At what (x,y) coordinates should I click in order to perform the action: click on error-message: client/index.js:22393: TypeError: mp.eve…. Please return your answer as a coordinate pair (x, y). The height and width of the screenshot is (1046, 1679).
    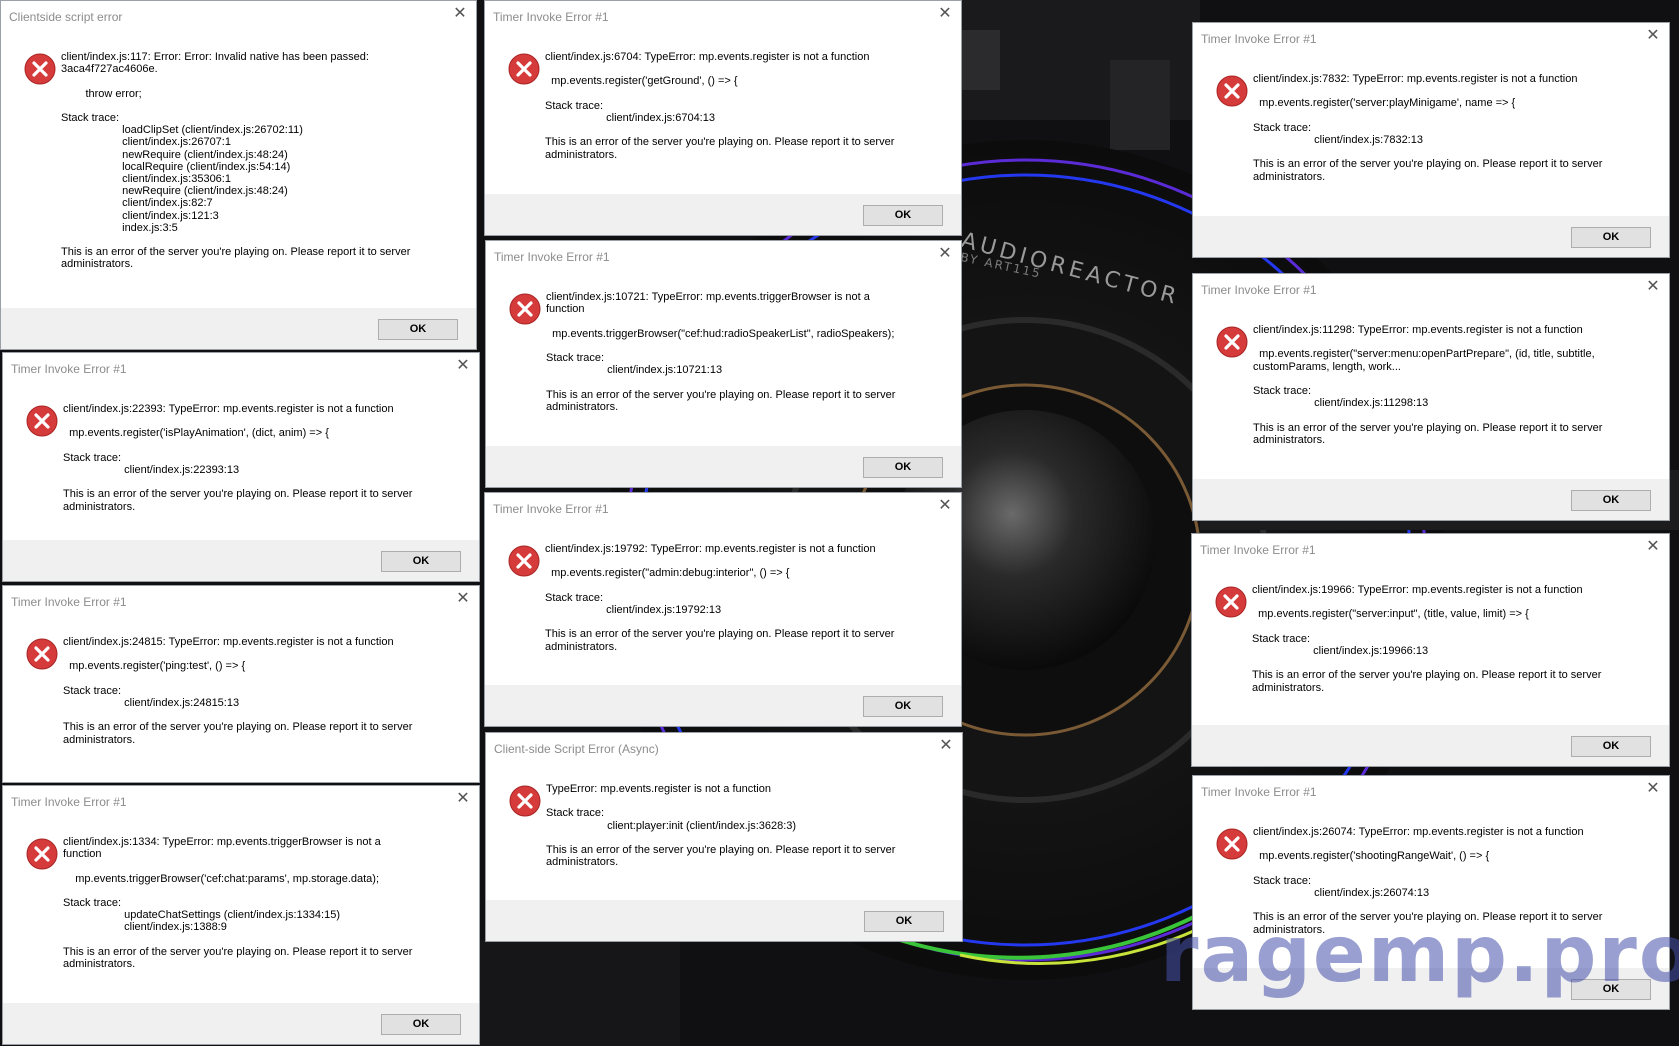
    Looking at the image, I should click on (238, 458).